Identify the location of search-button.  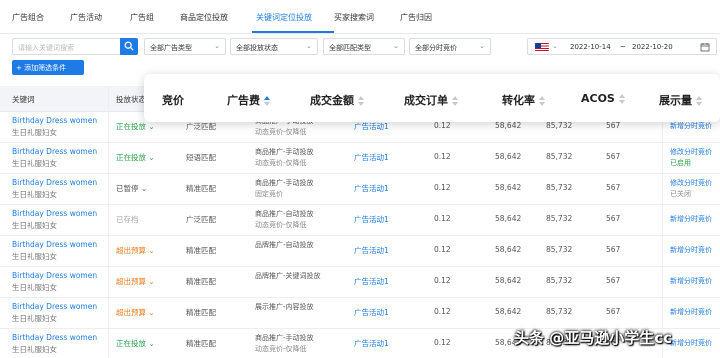
(129, 46).